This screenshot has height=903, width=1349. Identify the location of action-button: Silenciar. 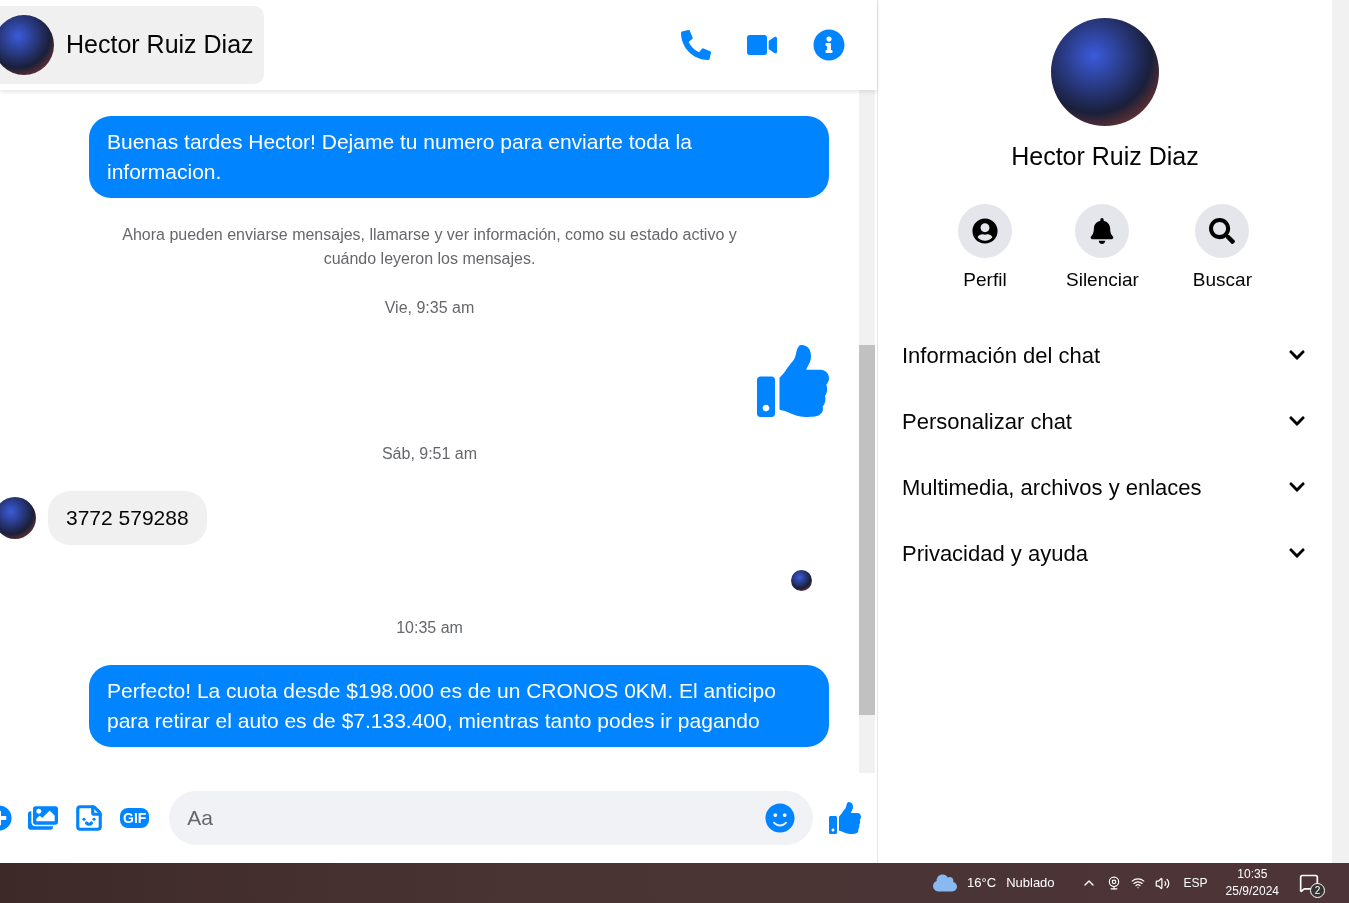
(1102, 248).